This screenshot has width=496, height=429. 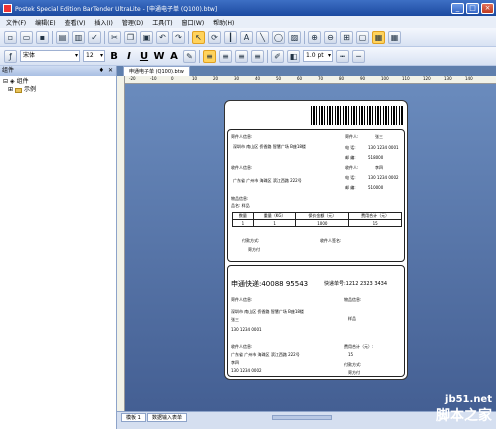 I want to click on close-button: ×, so click(x=487, y=8).